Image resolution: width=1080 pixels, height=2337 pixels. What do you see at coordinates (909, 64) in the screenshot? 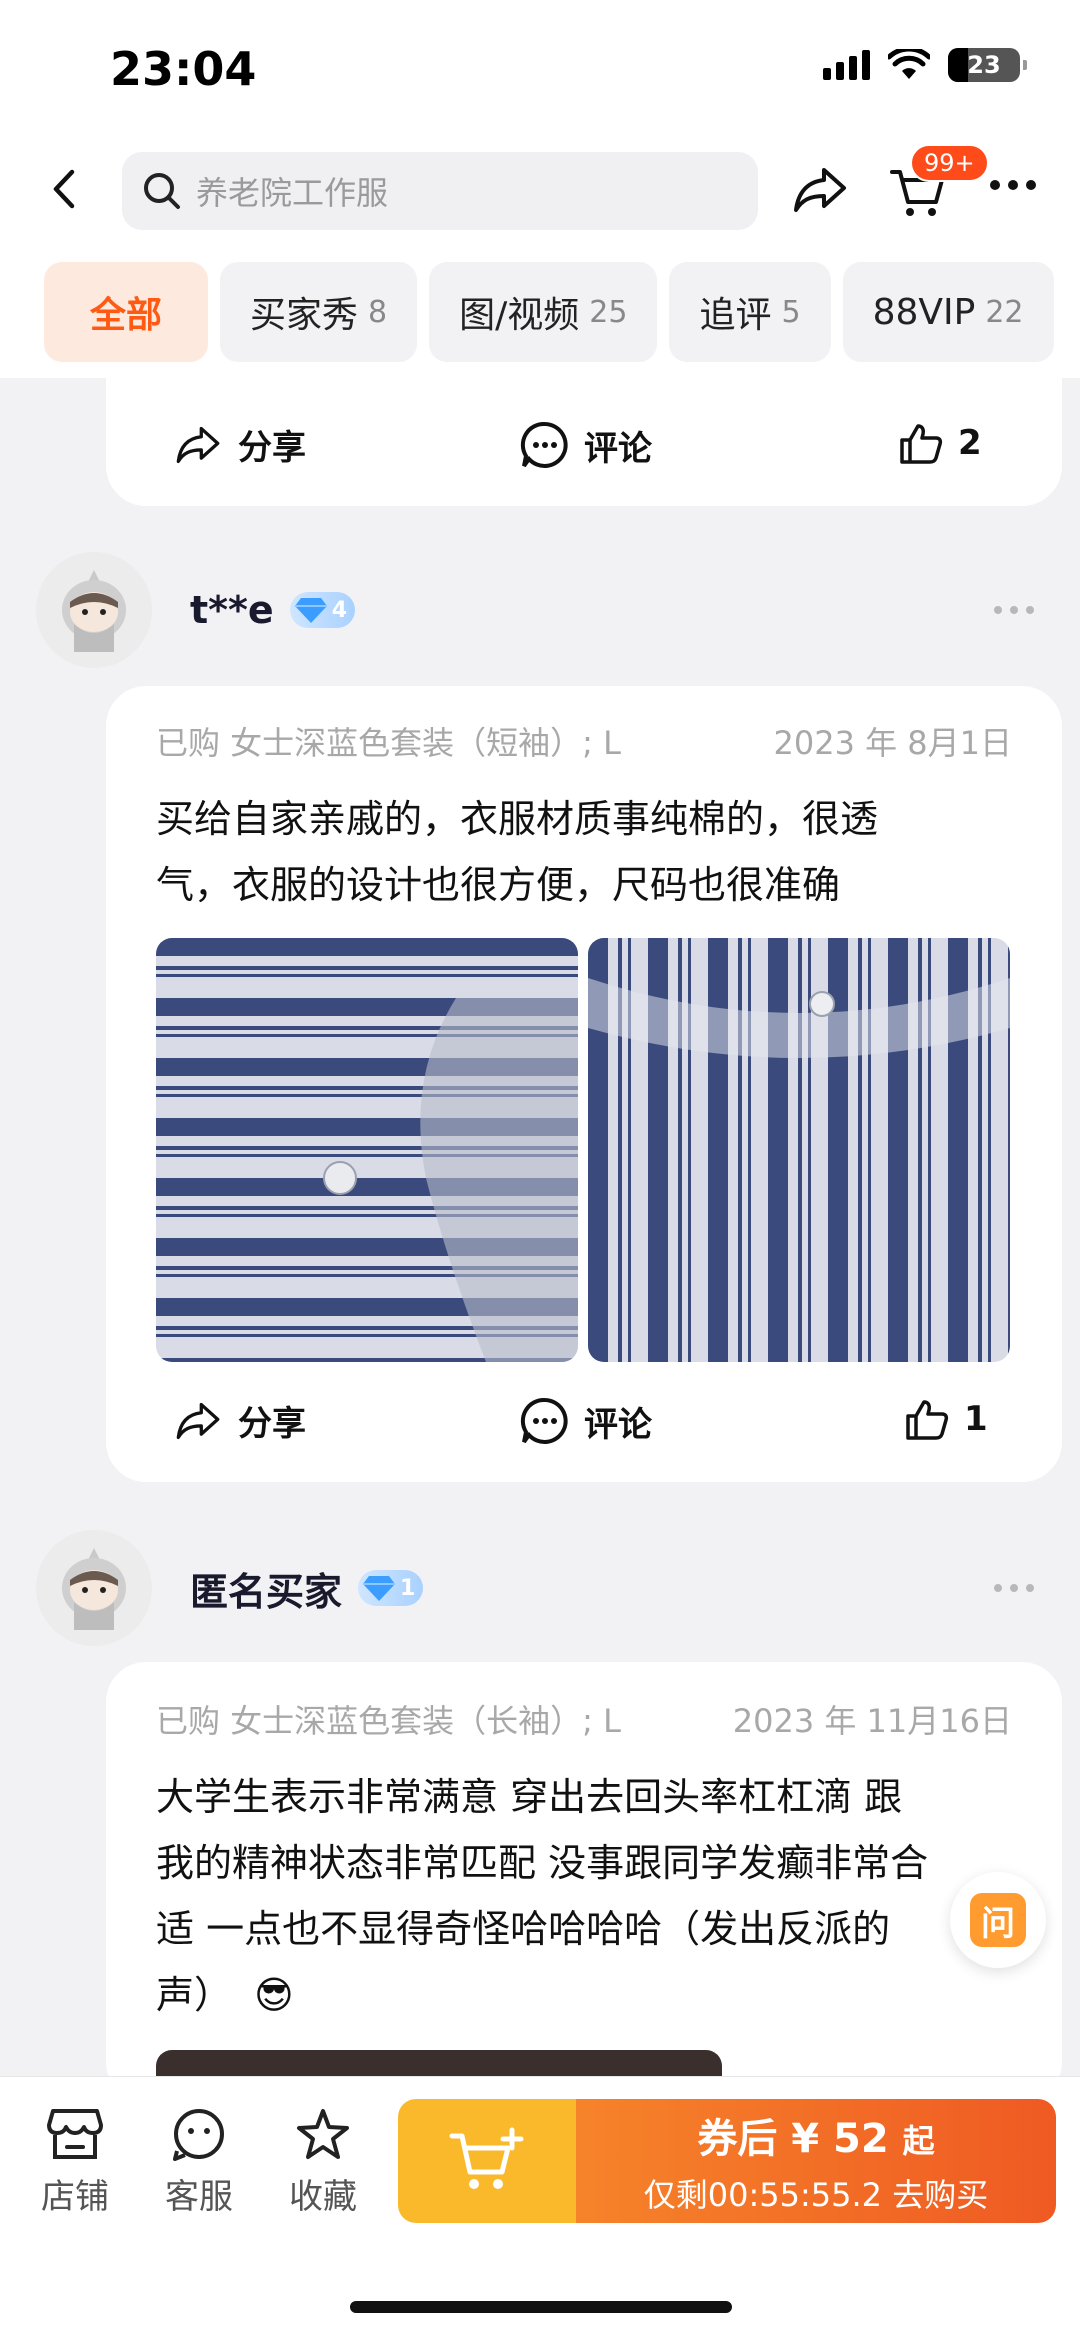
I see `wifi-icon` at bounding box center [909, 64].